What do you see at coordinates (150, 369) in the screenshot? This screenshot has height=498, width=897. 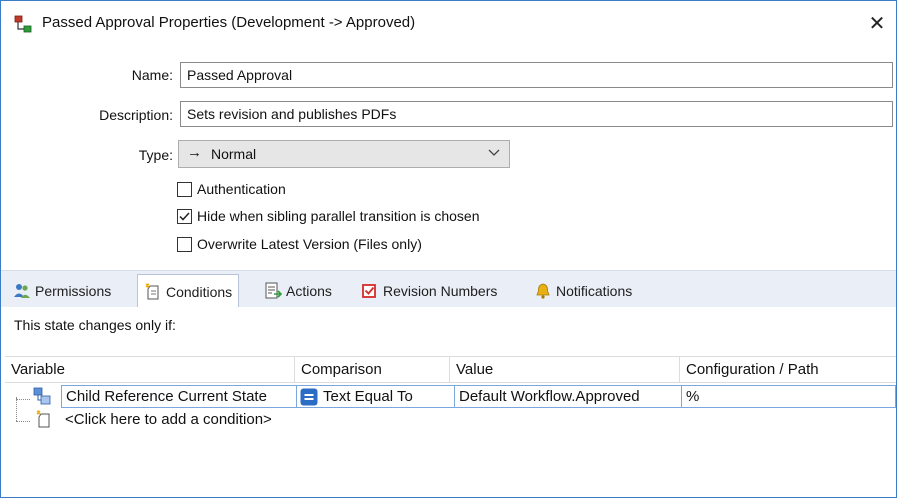 I see `column-header-variable: Variable` at bounding box center [150, 369].